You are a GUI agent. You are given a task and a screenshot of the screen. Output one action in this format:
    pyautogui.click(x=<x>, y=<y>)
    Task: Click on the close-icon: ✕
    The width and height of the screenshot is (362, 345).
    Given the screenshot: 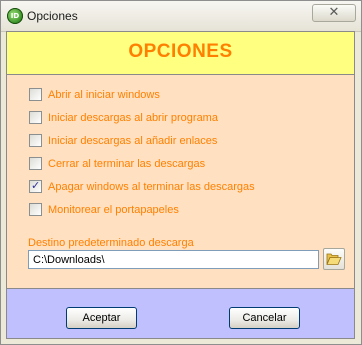 What is the action you would take?
    pyautogui.click(x=334, y=12)
    